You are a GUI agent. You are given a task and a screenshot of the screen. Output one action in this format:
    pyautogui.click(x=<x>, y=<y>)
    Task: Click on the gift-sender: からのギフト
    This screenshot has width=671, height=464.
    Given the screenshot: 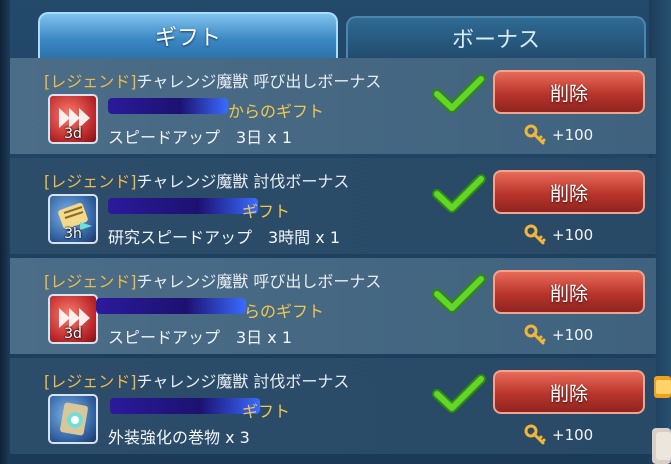 What is the action you would take?
    pyautogui.click(x=276, y=111)
    